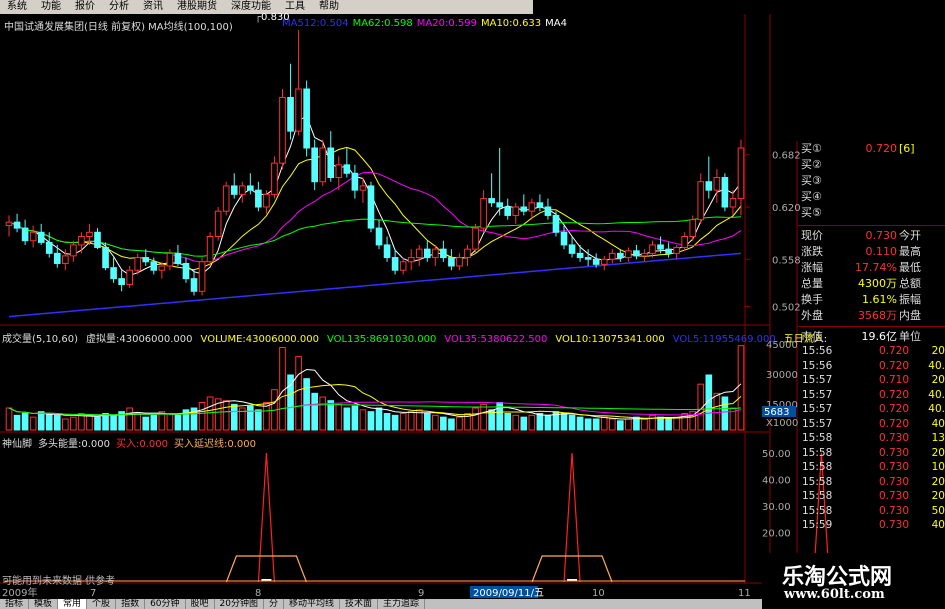 The image size is (945, 609). I want to click on stat-row: 外盘 3568万 内盘, so click(871, 316).